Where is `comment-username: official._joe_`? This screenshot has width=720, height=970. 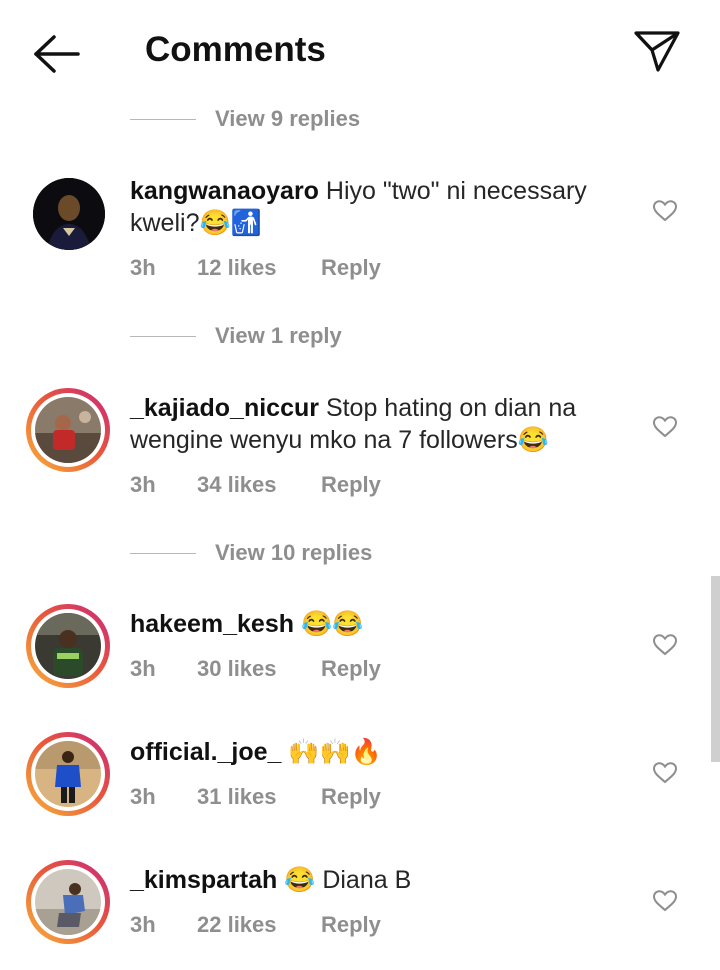
comment-username: official._joe_ is located at coordinates (205, 752).